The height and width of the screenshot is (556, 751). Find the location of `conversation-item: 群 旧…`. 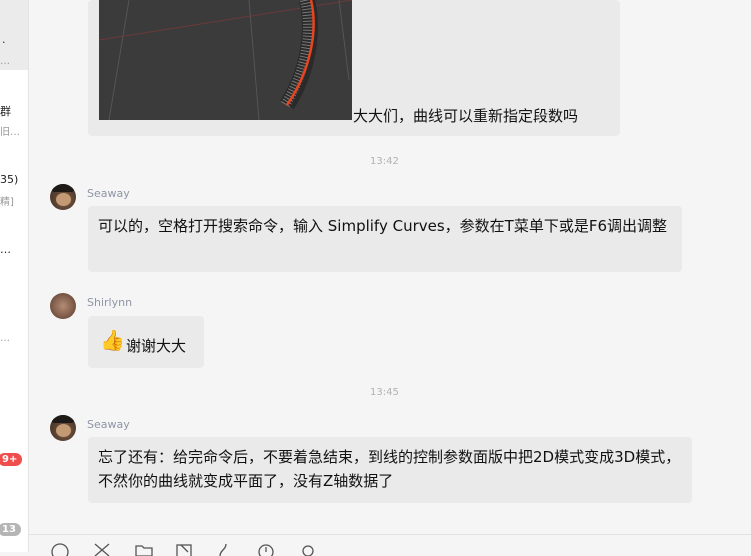

conversation-item: 群 旧… is located at coordinates (14, 130).